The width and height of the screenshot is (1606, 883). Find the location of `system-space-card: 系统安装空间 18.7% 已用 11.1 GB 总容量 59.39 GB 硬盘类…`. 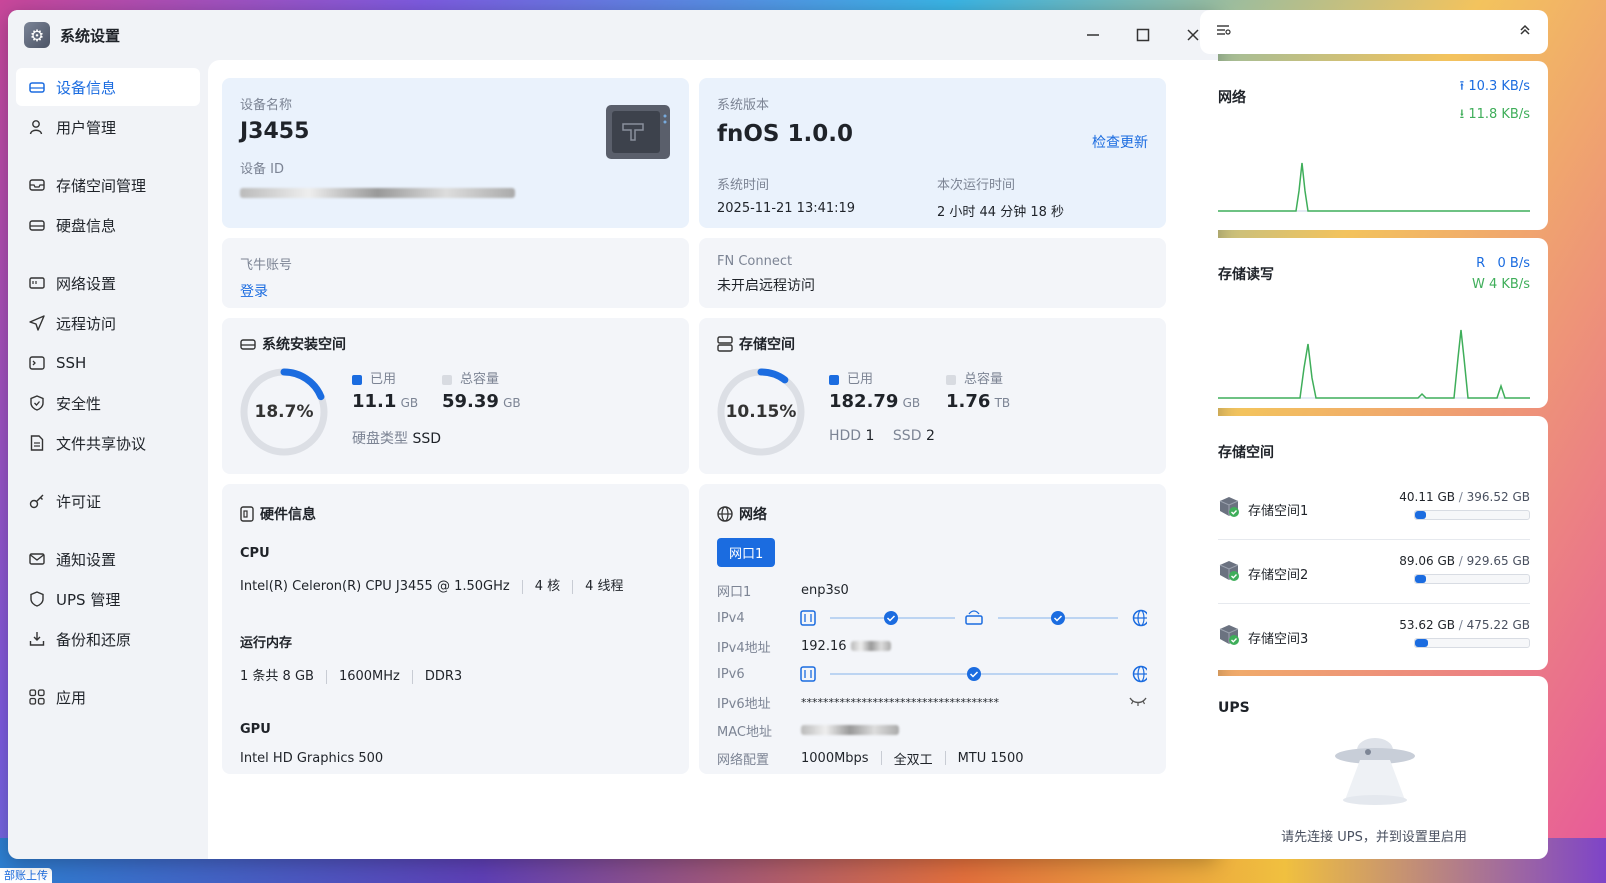

system-space-card: 系统安装空间 18.7% 已用 11.1 GB 总容量 59.39 GB 硬盘类… is located at coordinates (455, 396).